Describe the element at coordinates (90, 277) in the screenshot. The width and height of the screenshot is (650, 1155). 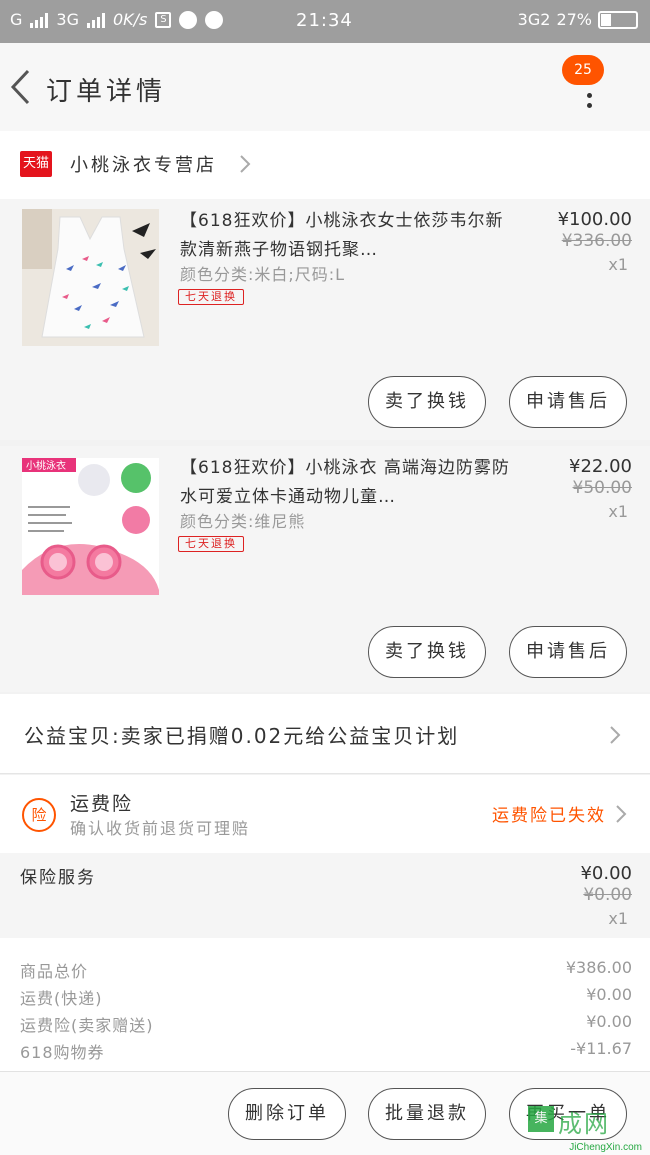
I see `product-image` at that location.